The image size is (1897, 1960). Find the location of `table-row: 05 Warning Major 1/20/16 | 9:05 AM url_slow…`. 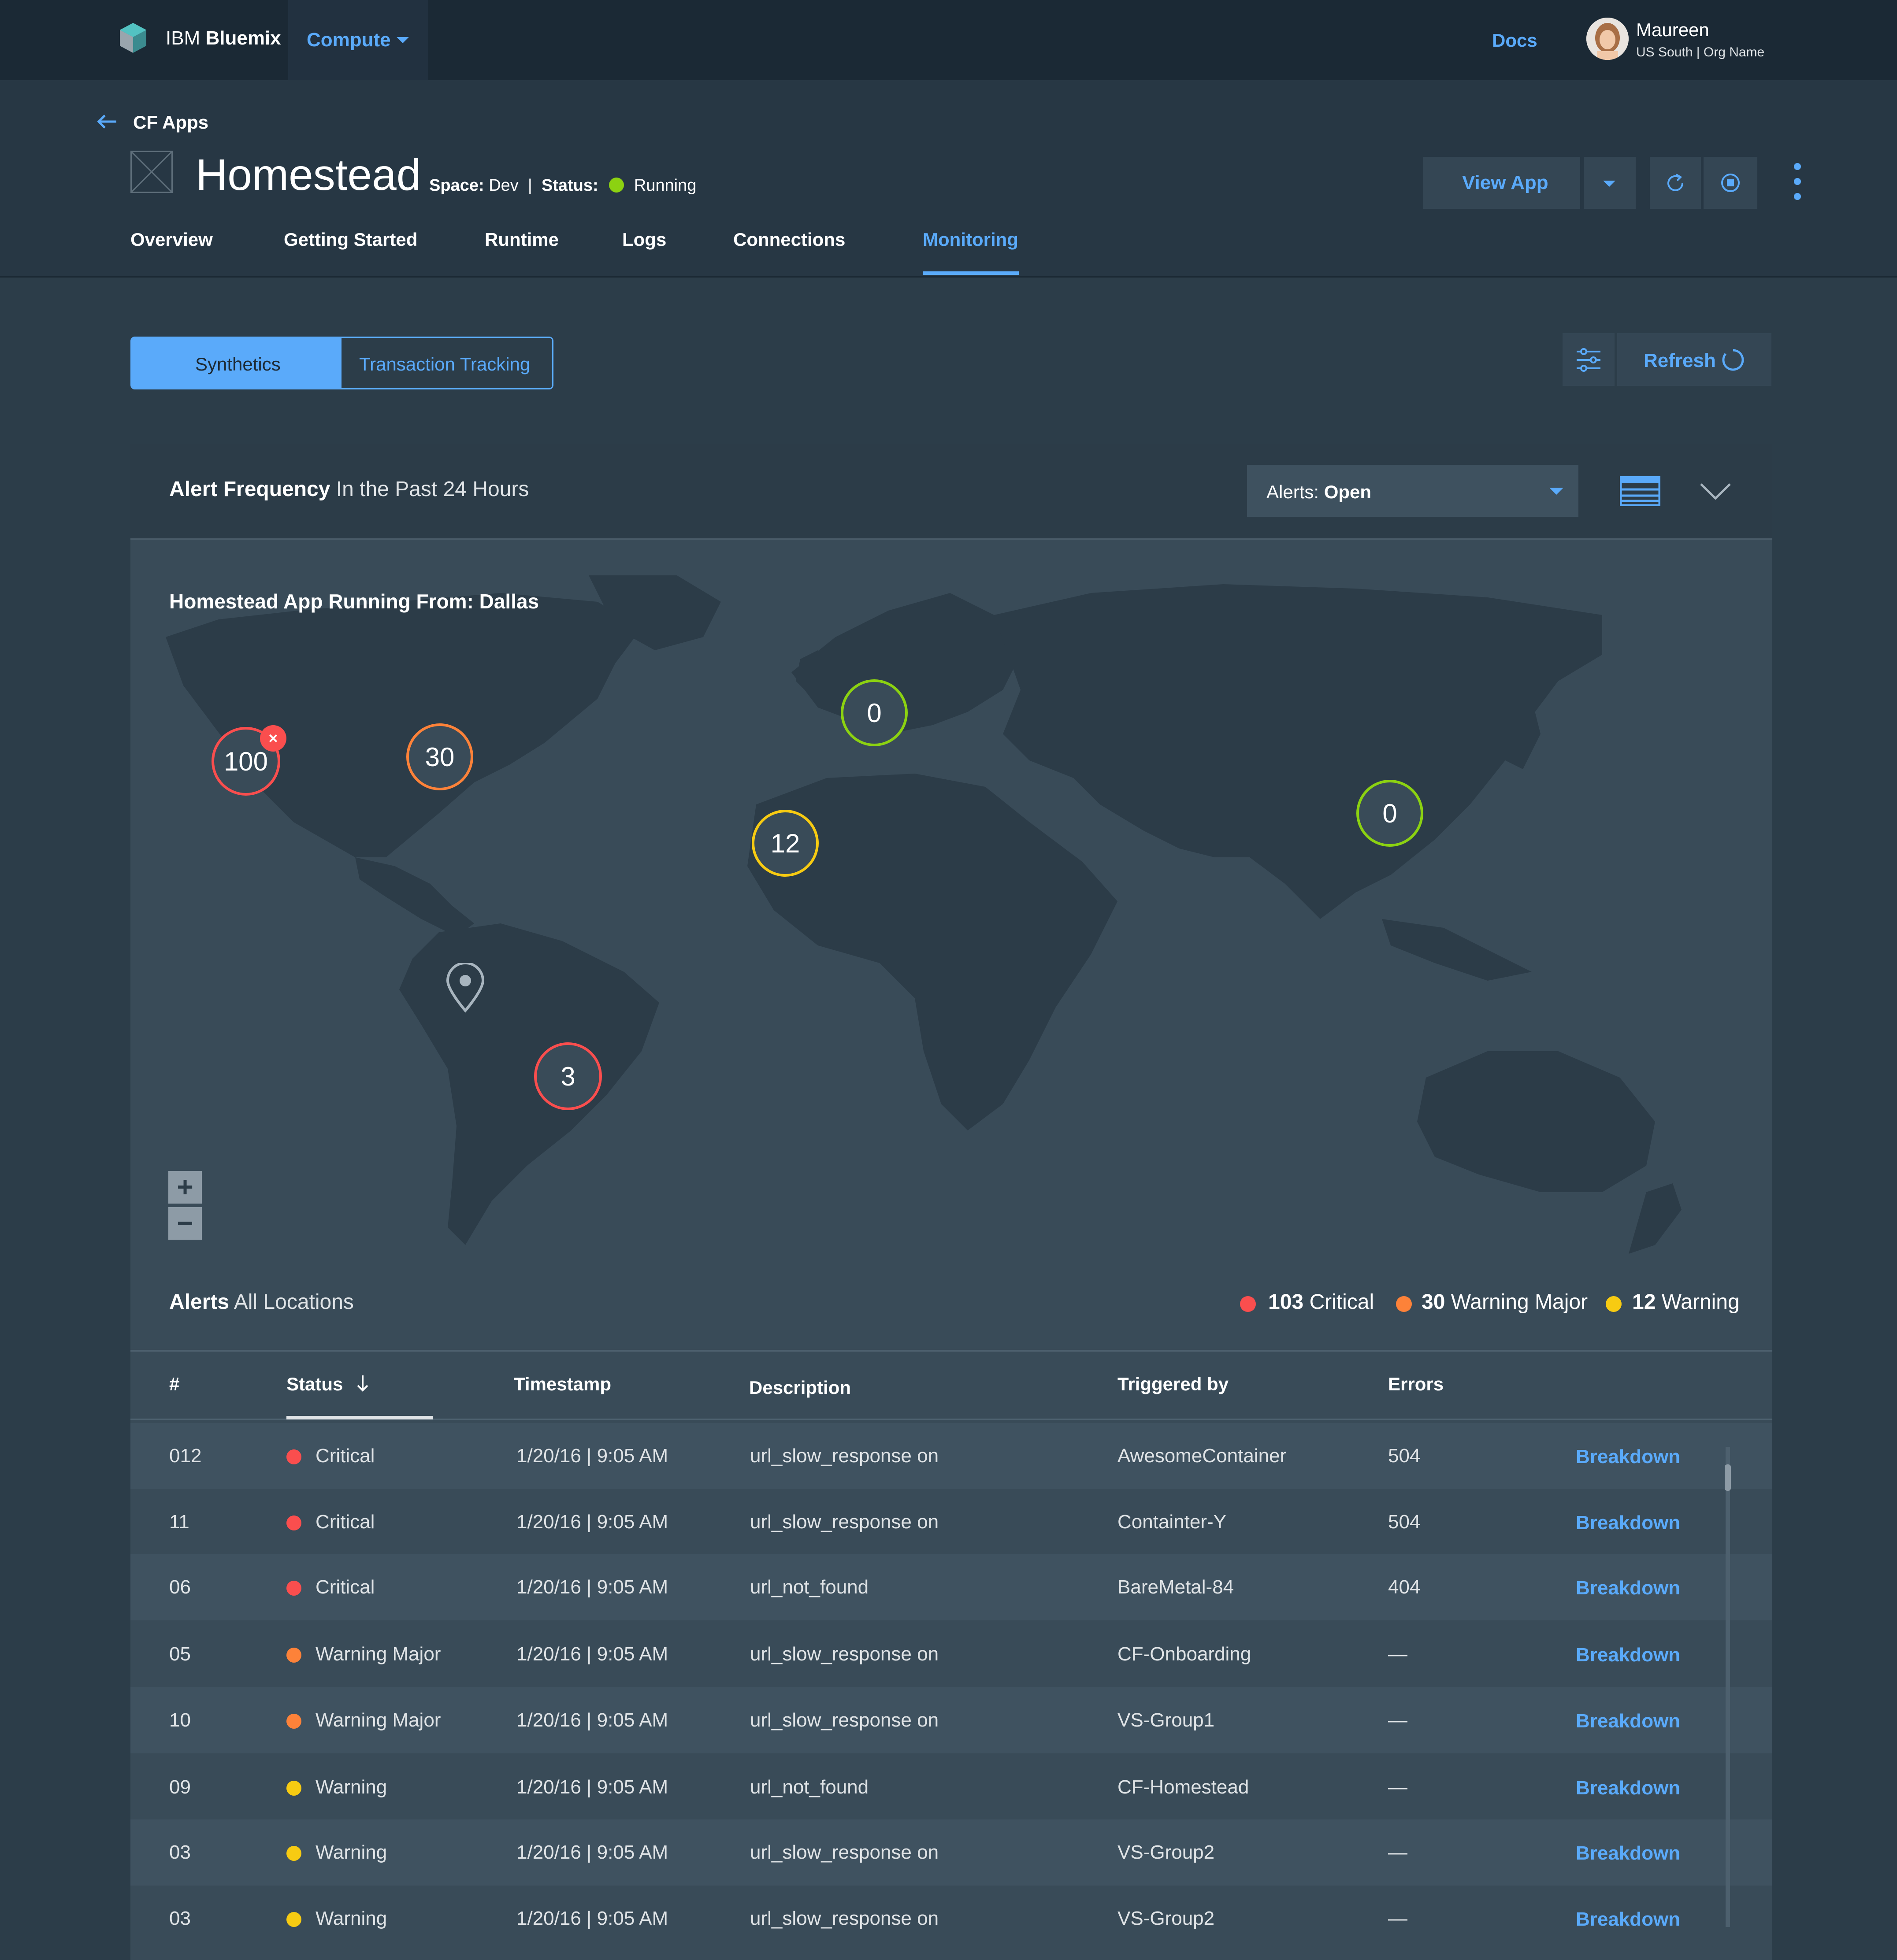

table-row: 05 Warning Major 1/20/16 | 9:05 AM url_slow… is located at coordinates (951, 1654).